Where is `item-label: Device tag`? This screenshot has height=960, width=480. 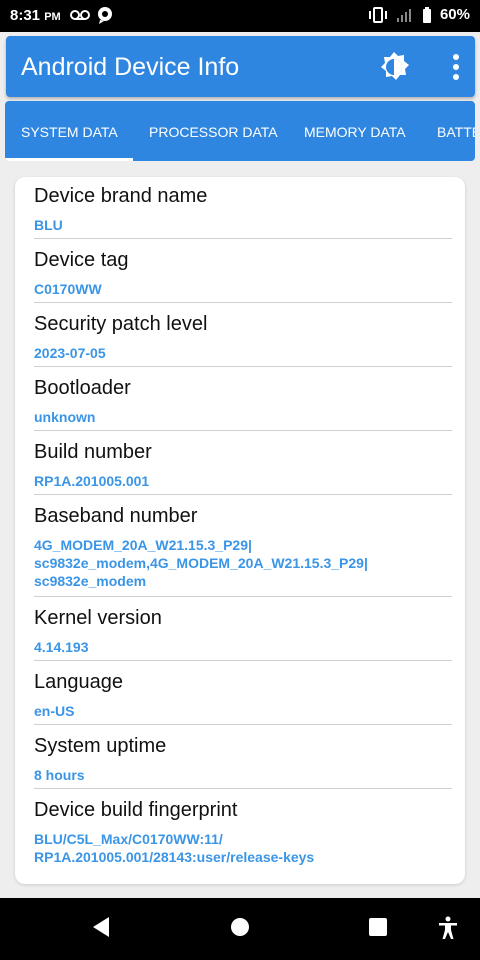
item-label: Device tag is located at coordinates (81, 260).